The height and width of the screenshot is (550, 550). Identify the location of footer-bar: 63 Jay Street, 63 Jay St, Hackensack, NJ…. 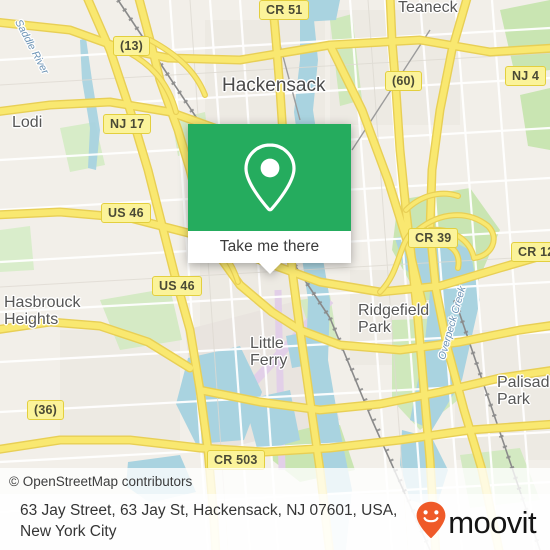
(275, 522).